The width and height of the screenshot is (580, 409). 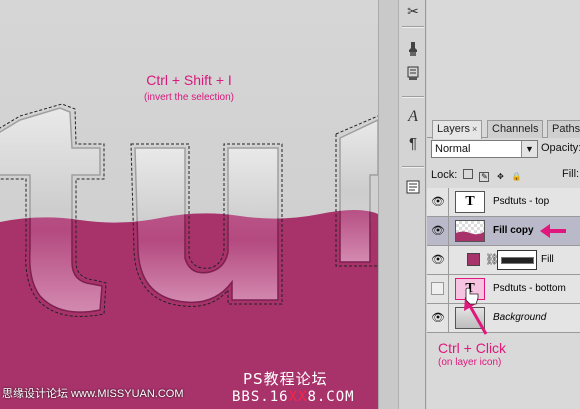 I want to click on callout-subtext: (on layer icon), so click(x=470, y=362).